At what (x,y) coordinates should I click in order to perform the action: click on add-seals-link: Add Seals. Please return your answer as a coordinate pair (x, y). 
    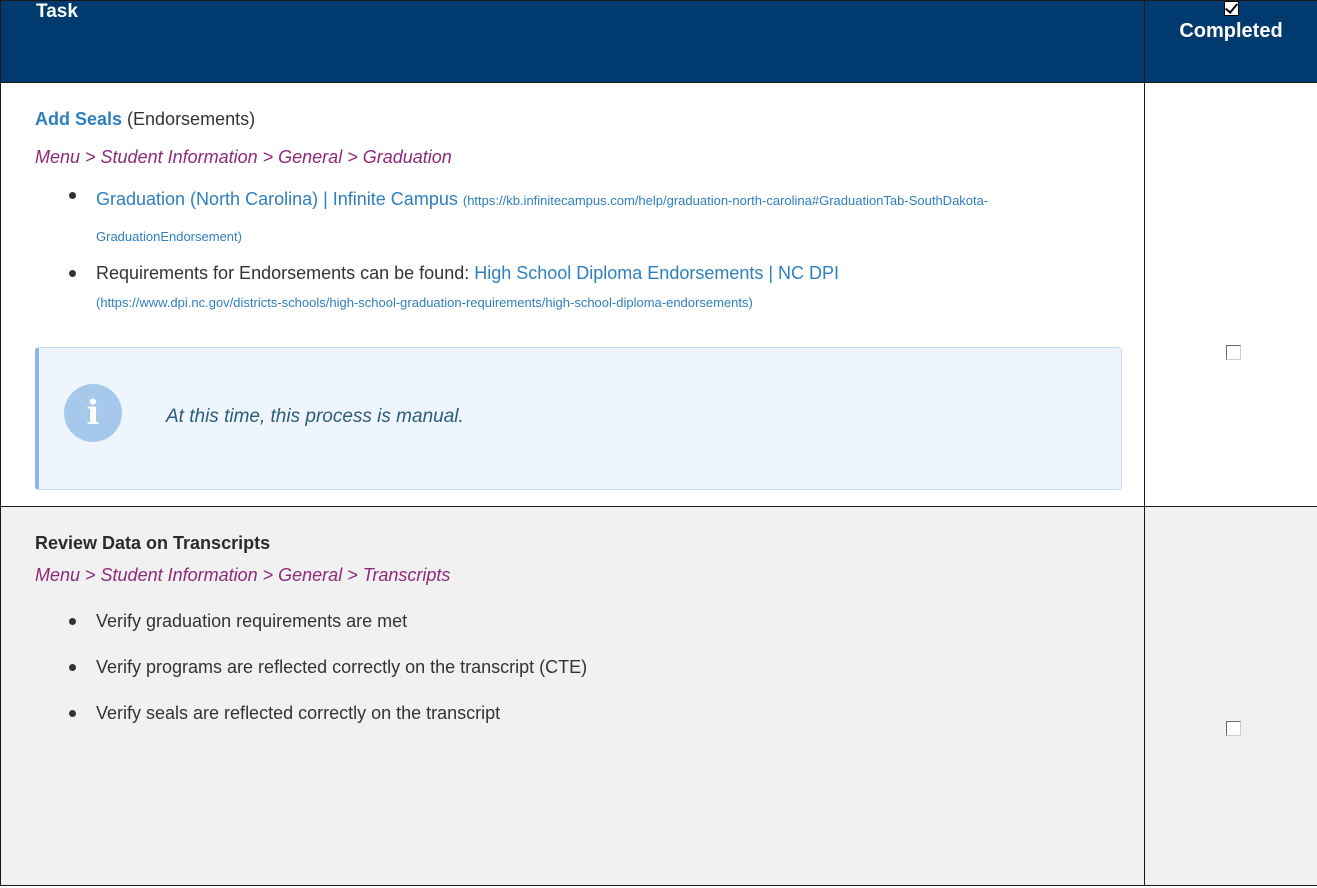
    Looking at the image, I should click on (78, 119).